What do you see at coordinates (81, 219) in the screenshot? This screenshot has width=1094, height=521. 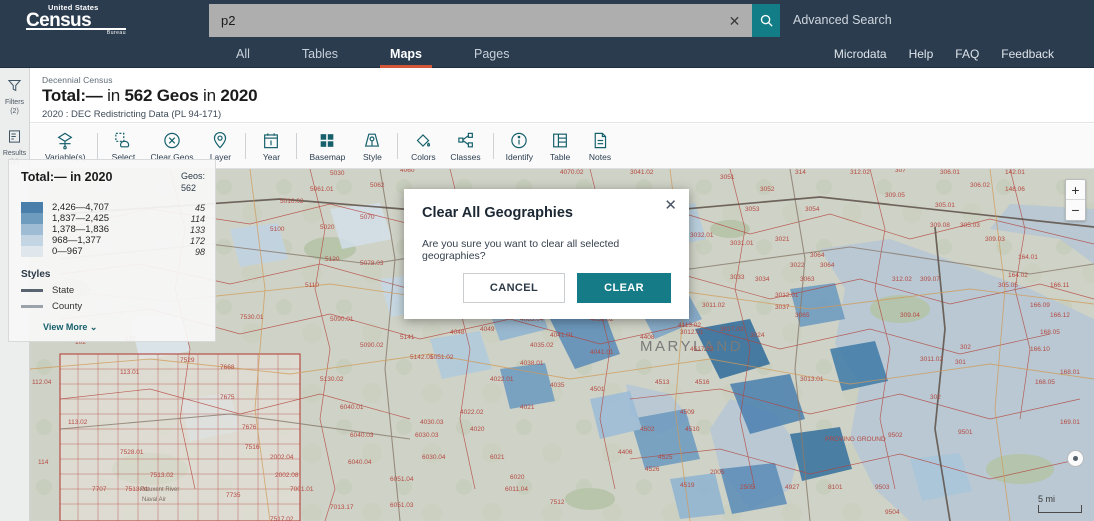 I see `legend-range: 1,837—2,425` at bounding box center [81, 219].